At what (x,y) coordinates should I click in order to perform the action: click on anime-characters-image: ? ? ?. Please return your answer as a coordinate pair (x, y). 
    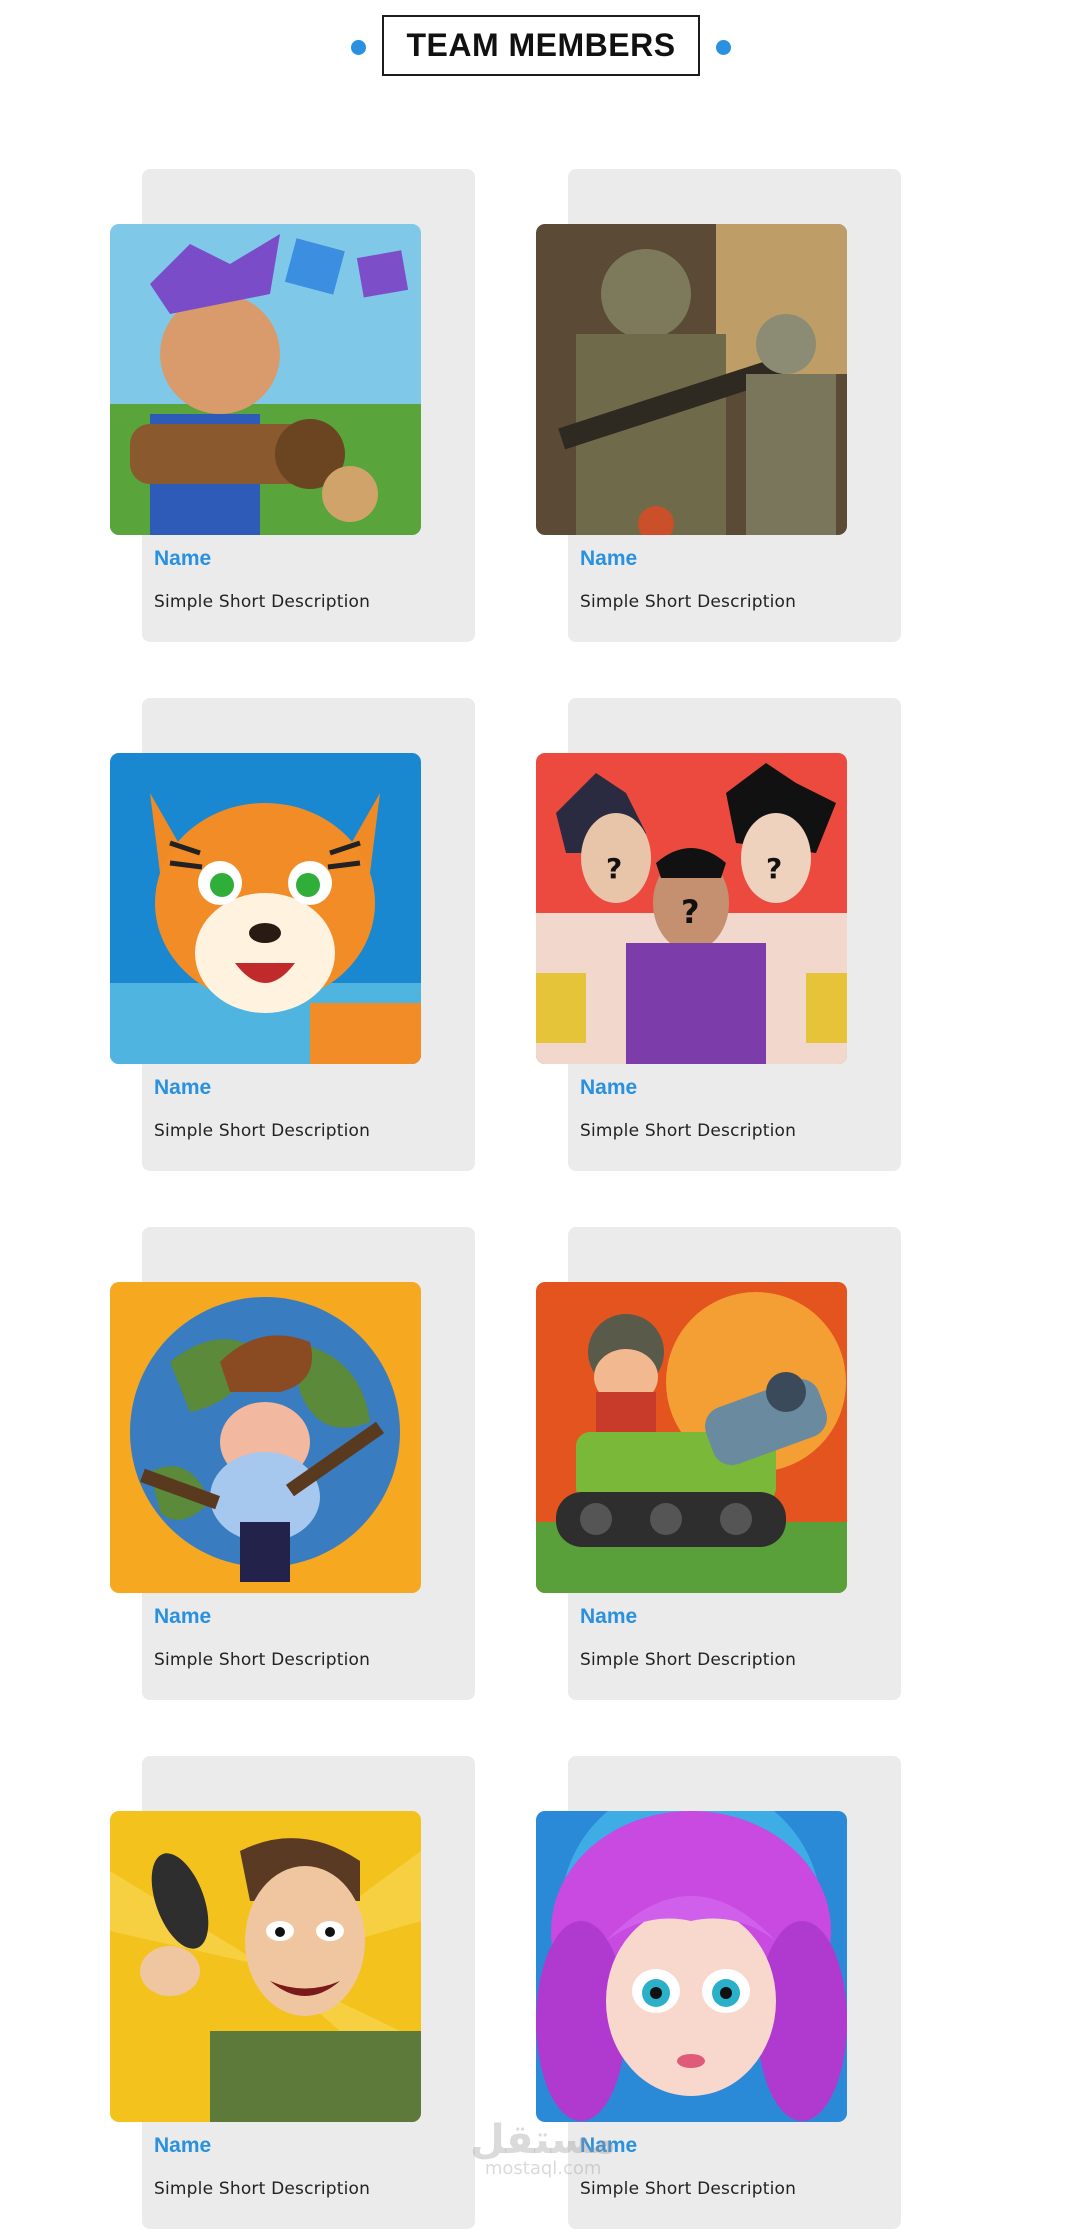
    Looking at the image, I should click on (691, 908).